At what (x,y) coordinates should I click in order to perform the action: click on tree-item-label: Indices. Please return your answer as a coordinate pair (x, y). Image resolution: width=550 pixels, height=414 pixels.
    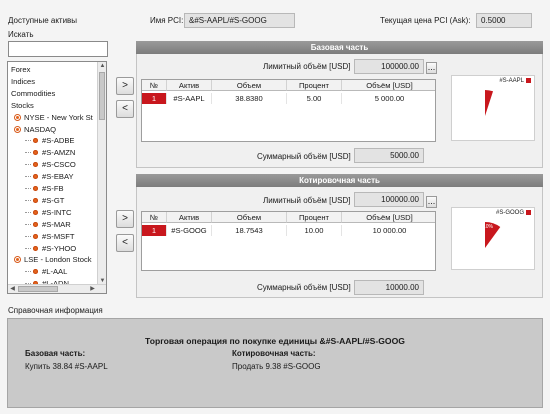
    Looking at the image, I should click on (23, 81).